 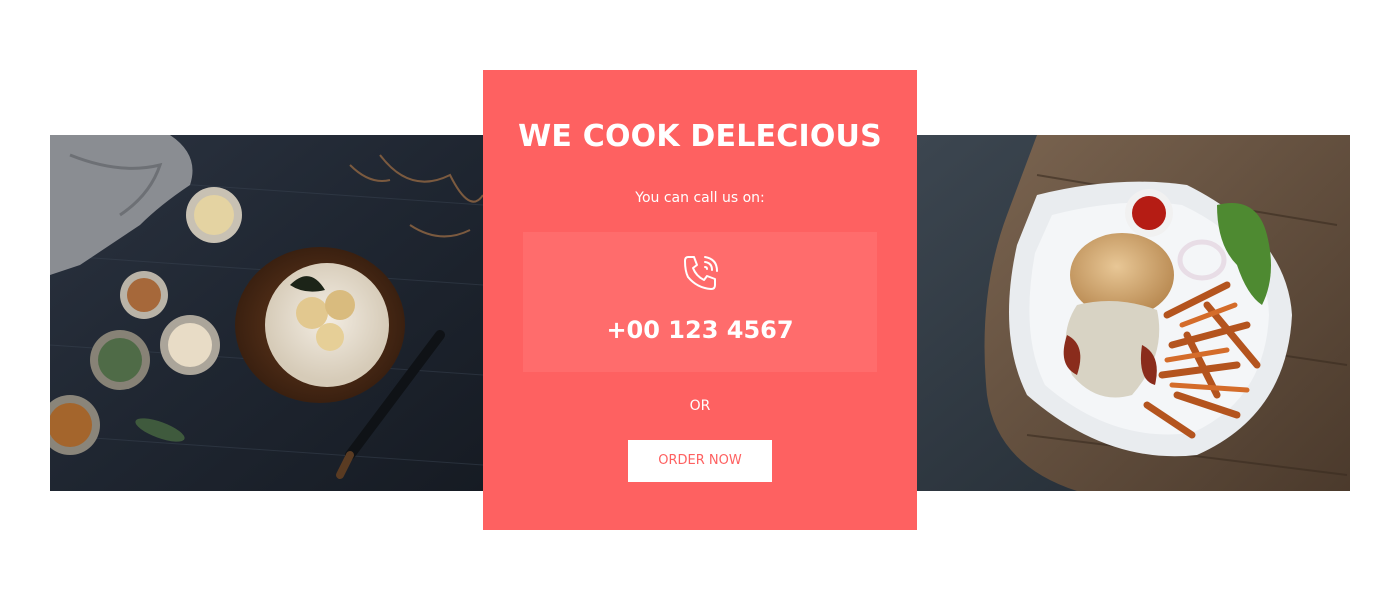 What do you see at coordinates (700, 406) in the screenshot?
I see `or-label: OR` at bounding box center [700, 406].